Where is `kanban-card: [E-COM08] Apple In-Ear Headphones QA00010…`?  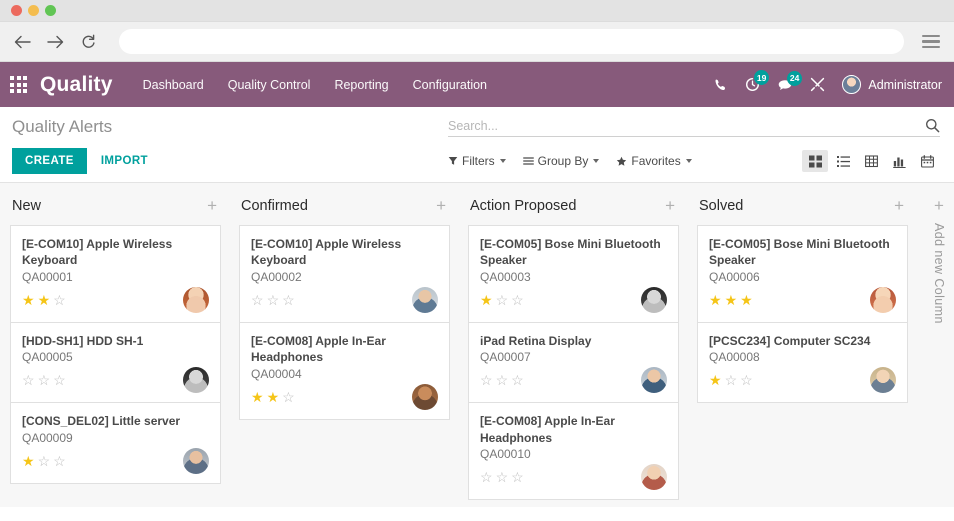 kanban-card: [E-COM08] Apple In-Ear Headphones QA00010… is located at coordinates (573, 451).